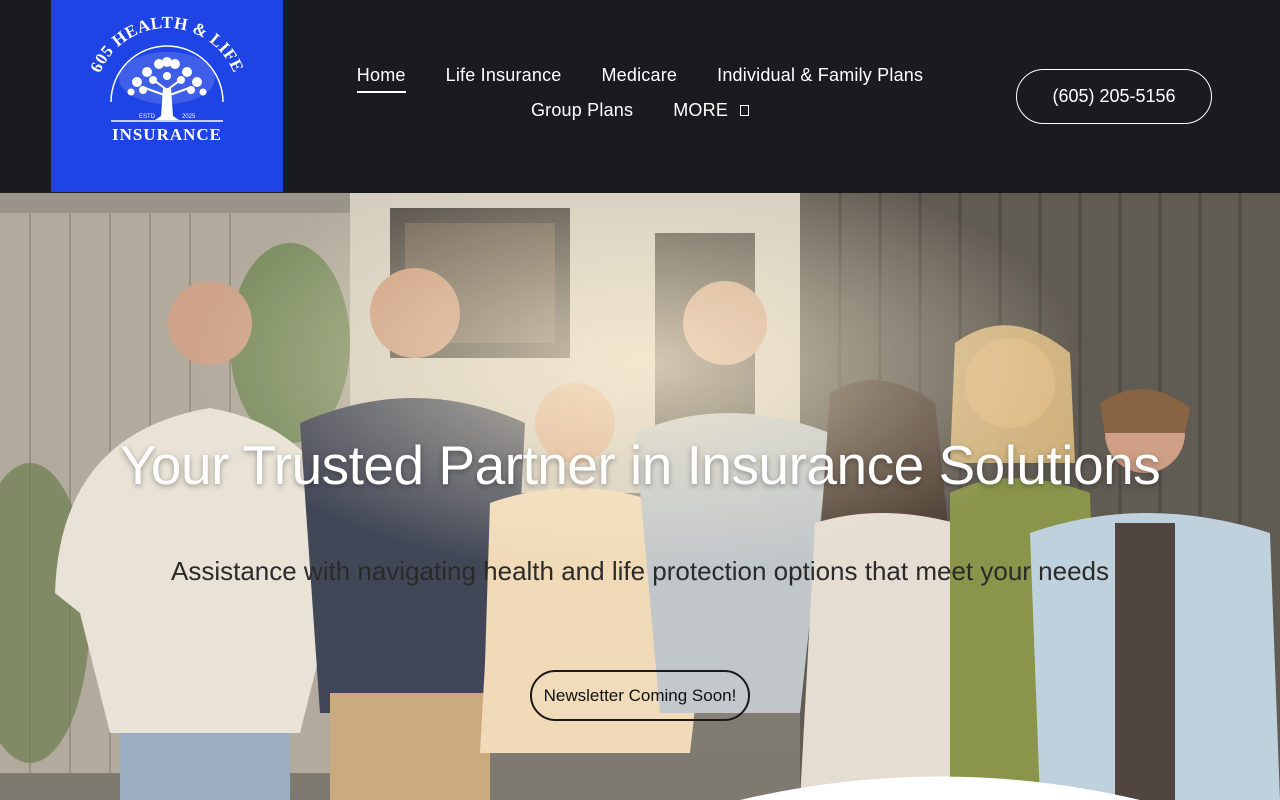 The image size is (1280, 800). I want to click on nav-item-medicare: Medicare, so click(639, 77).